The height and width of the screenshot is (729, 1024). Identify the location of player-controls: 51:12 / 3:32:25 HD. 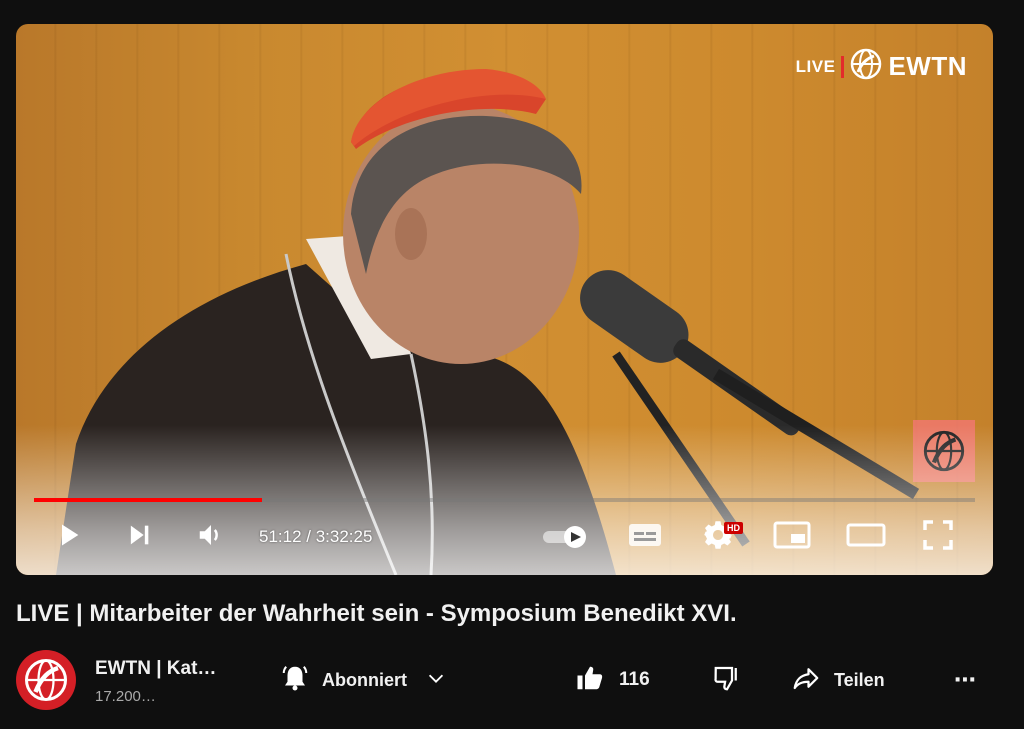
(504, 537).